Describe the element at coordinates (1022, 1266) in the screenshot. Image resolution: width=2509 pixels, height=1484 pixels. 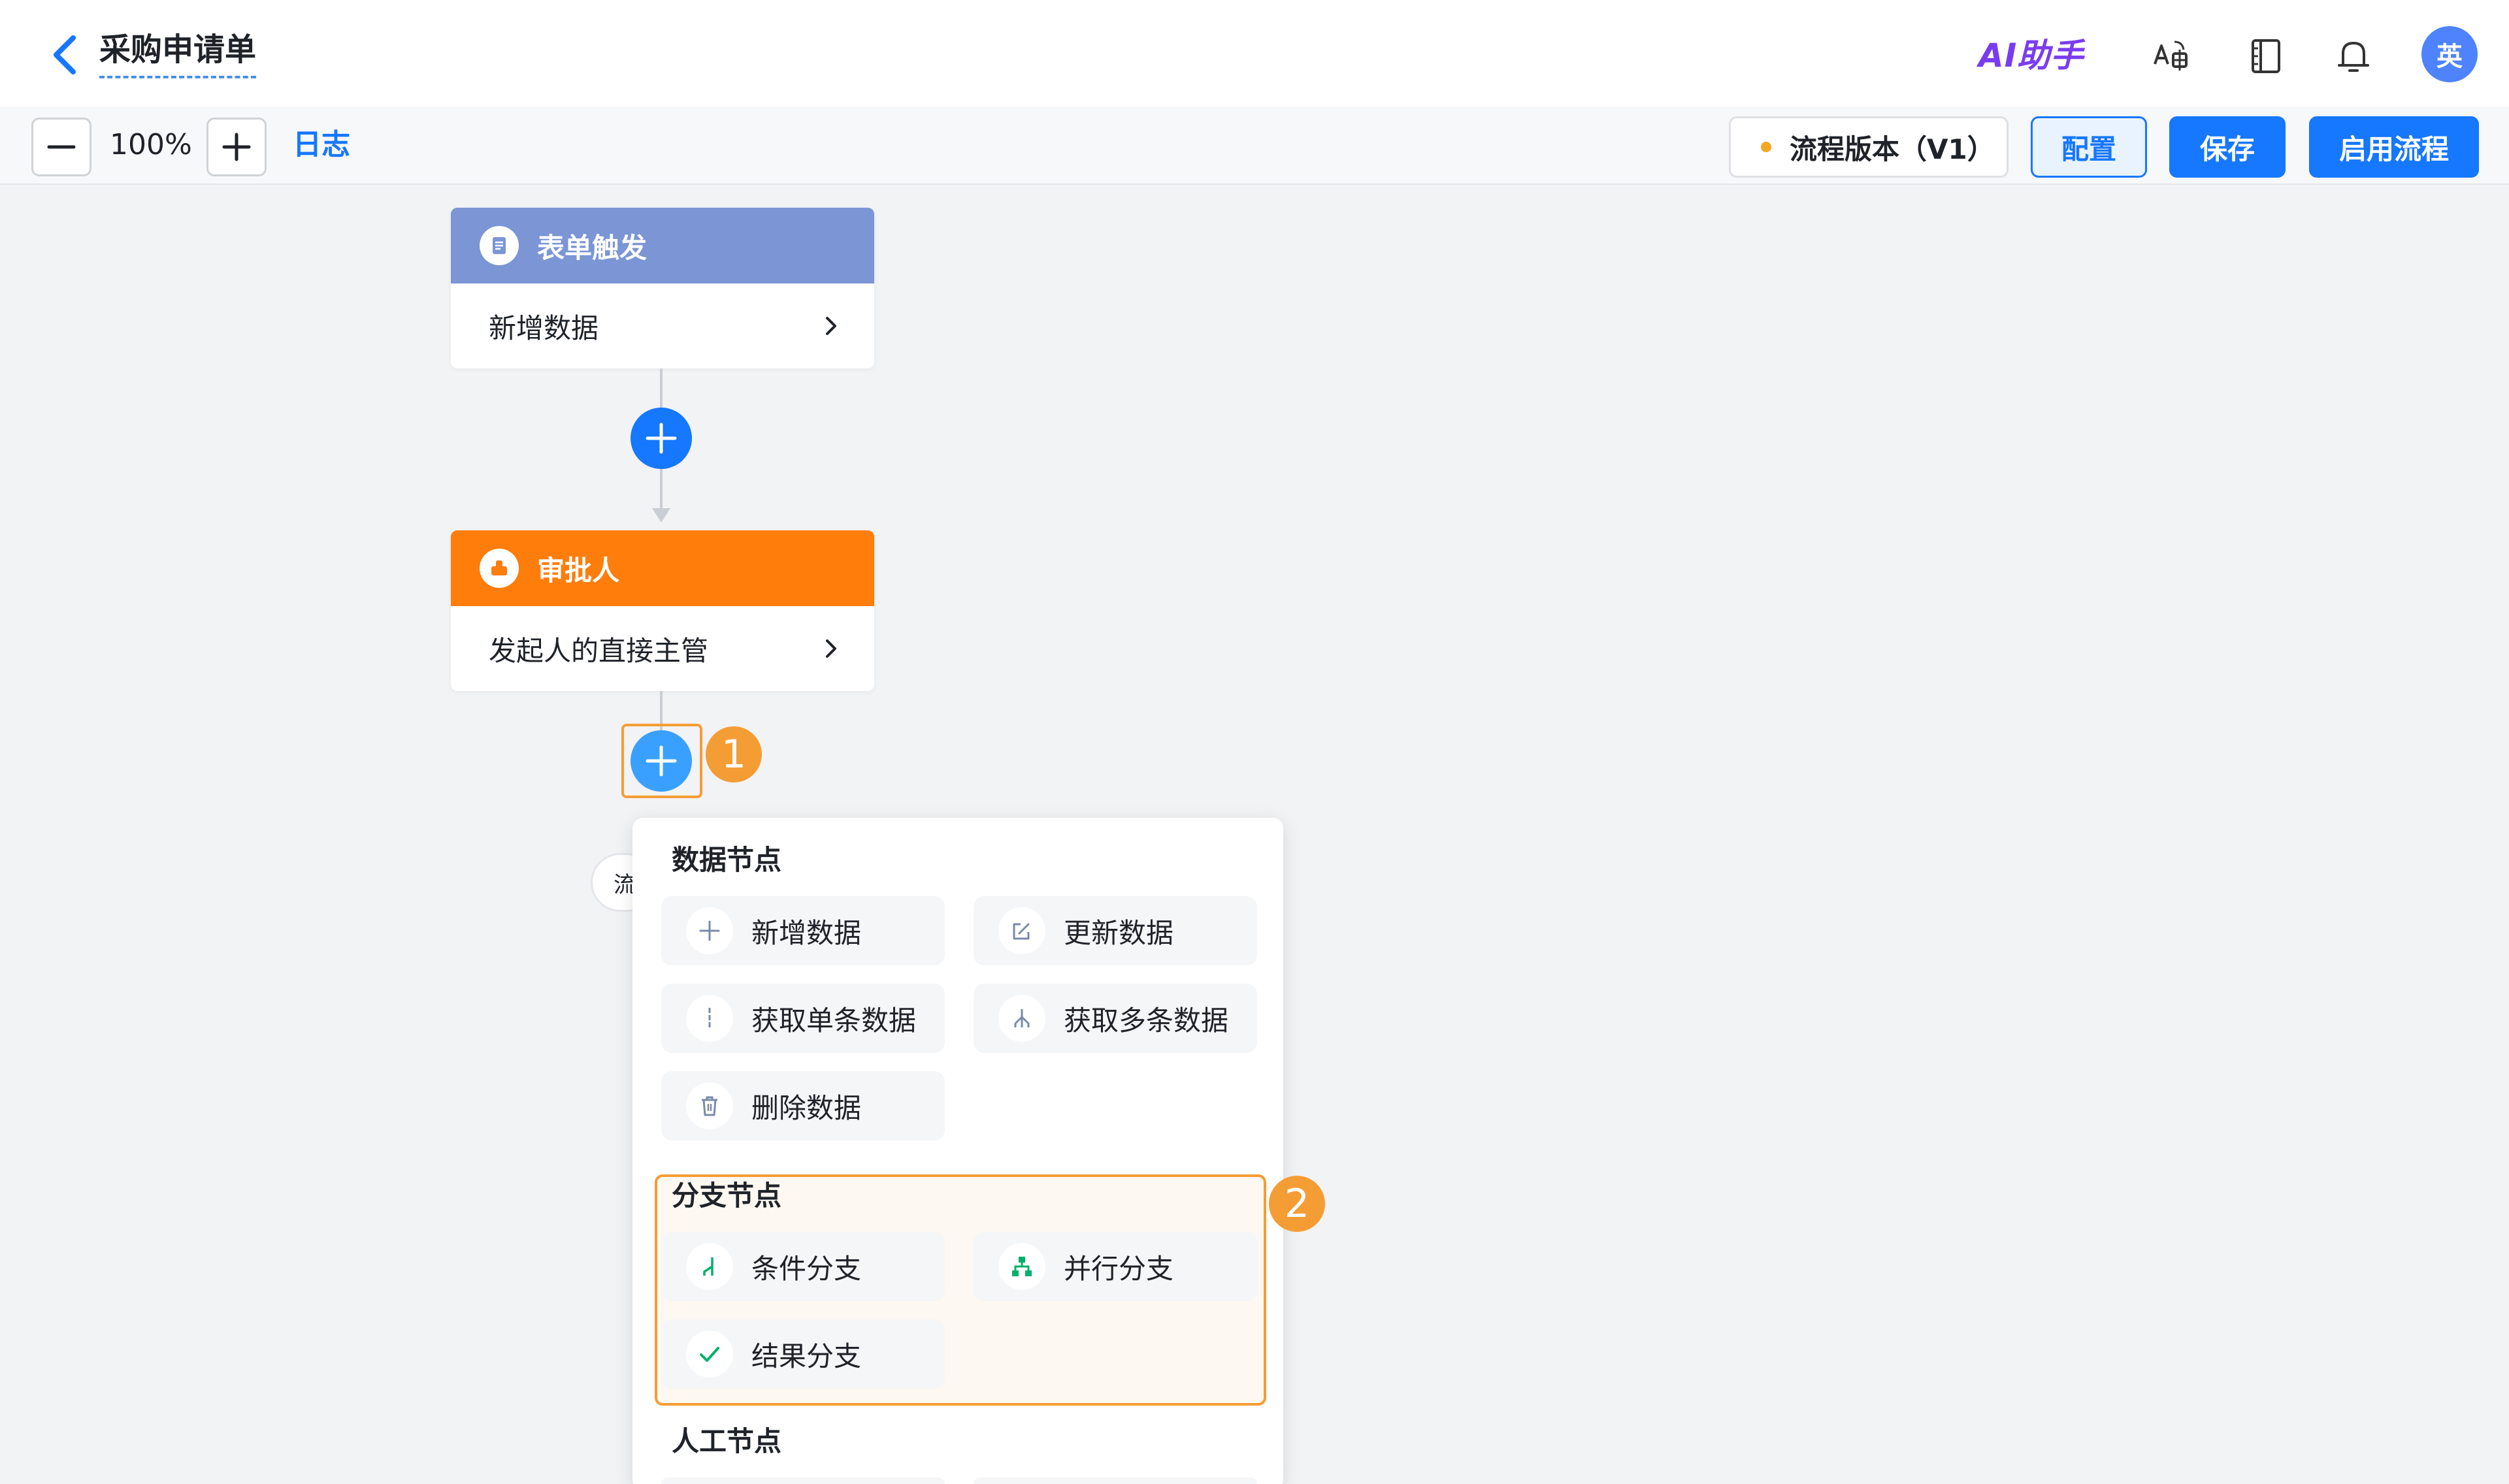
I see `parallel-branch-icon` at that location.